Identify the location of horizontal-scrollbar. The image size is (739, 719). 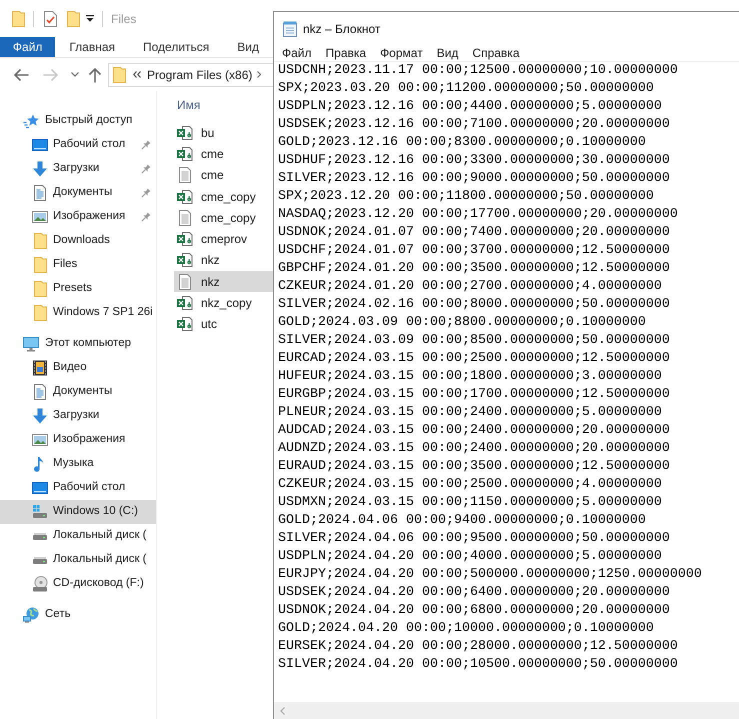
(506, 710).